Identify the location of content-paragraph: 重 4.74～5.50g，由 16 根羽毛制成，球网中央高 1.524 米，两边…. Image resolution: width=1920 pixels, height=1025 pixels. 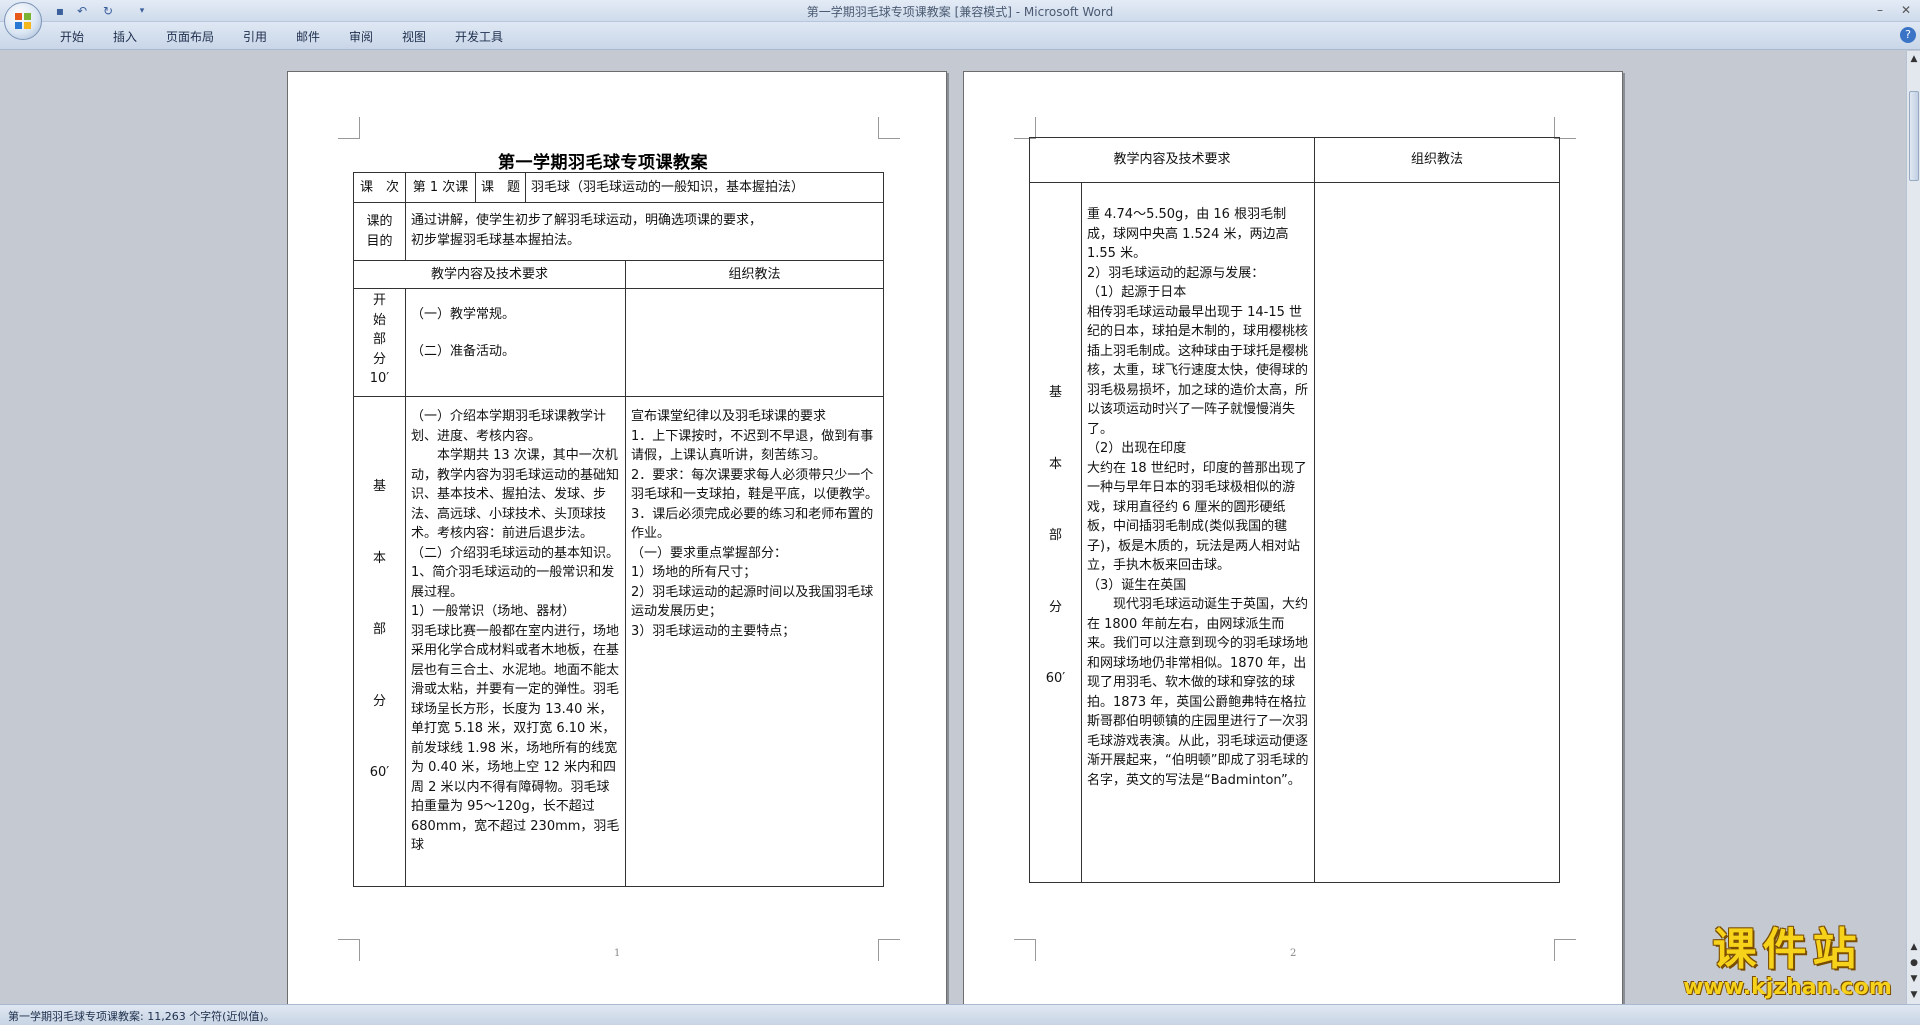
(1188, 234).